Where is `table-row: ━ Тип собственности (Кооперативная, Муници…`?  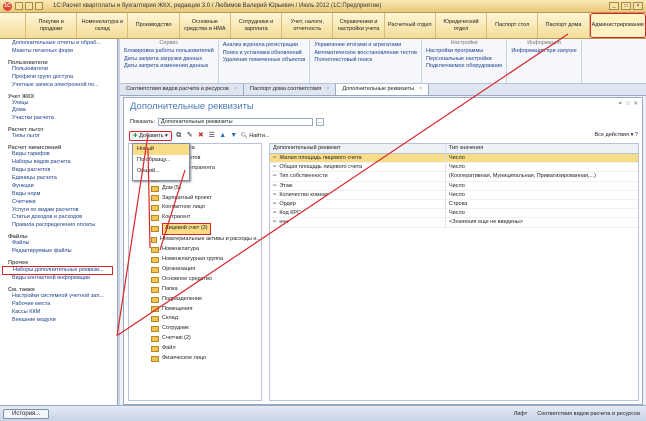
table-row: ━ Тип собственности (Кооперативная, Муници… is located at coordinates (454, 177).